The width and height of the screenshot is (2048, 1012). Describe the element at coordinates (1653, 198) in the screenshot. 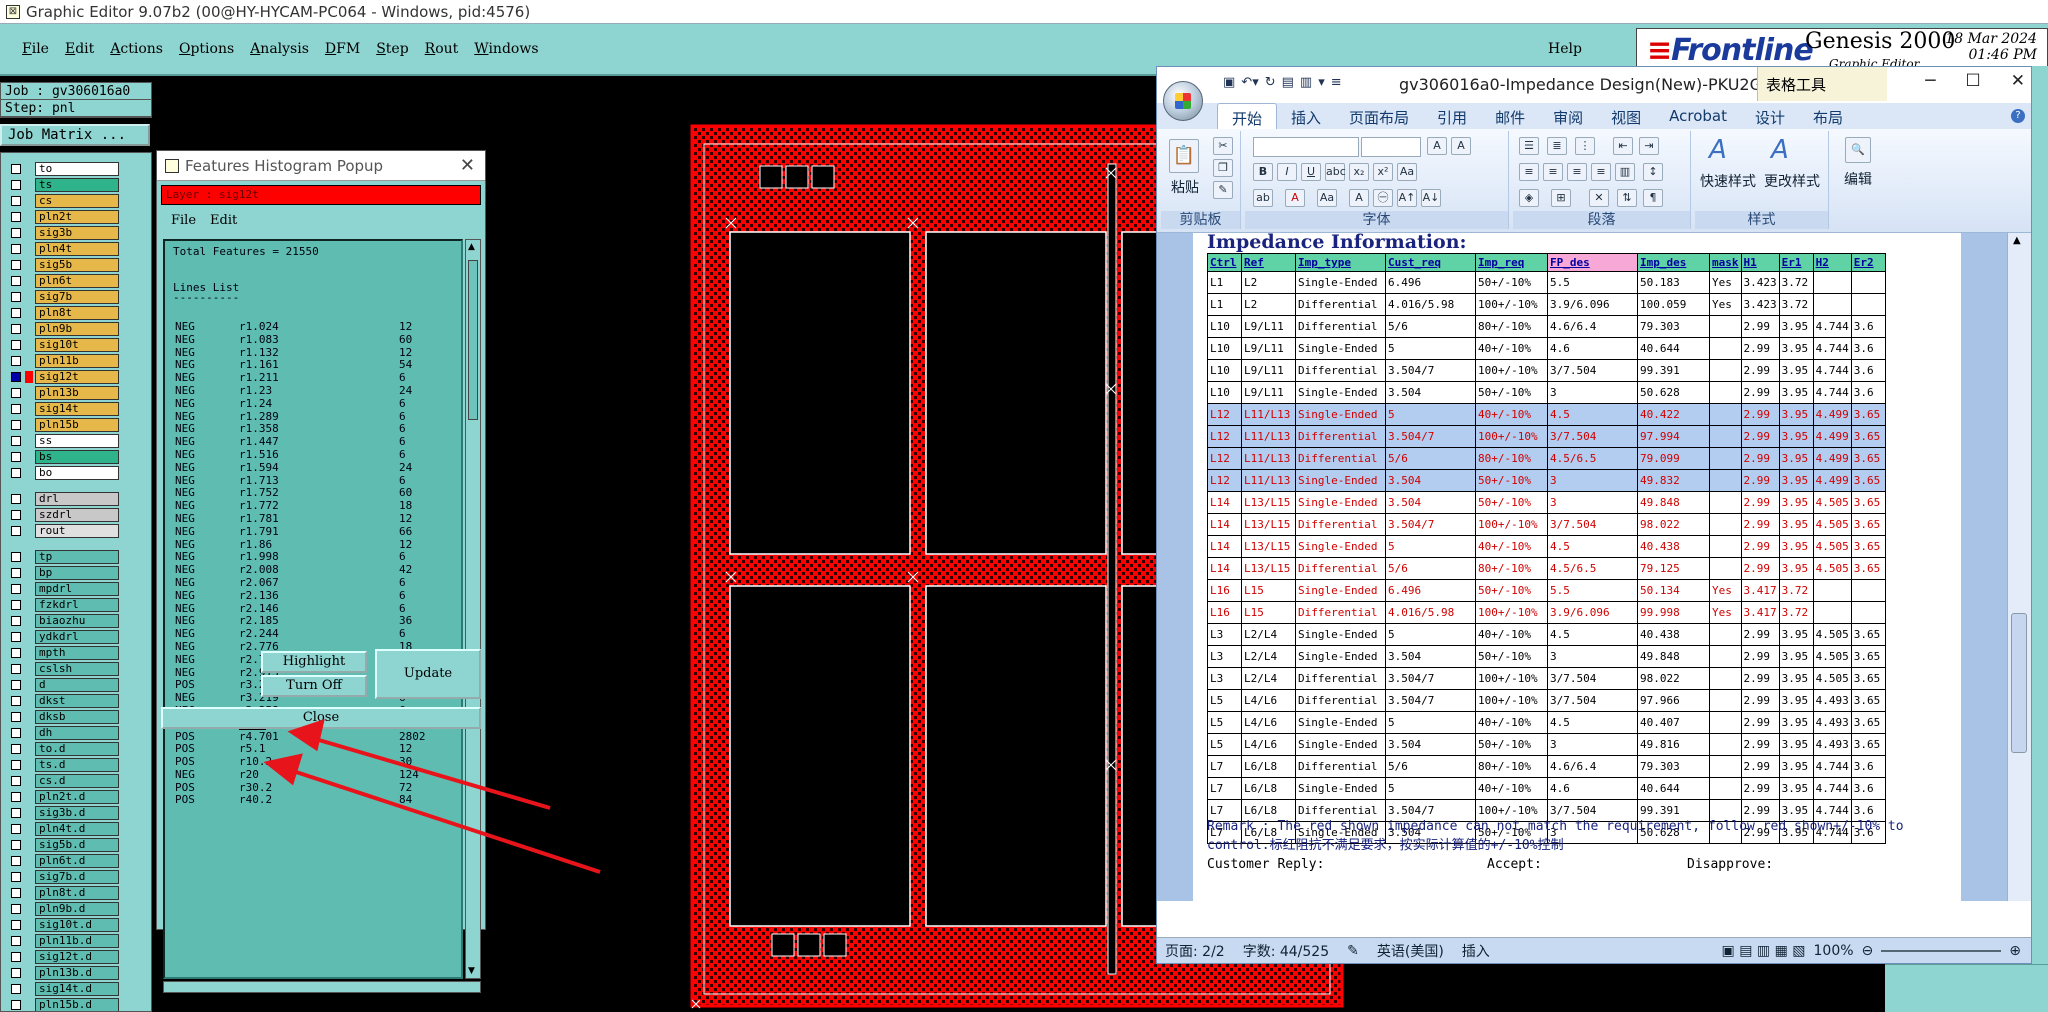

I see `show-marks-icon: ¶` at that location.